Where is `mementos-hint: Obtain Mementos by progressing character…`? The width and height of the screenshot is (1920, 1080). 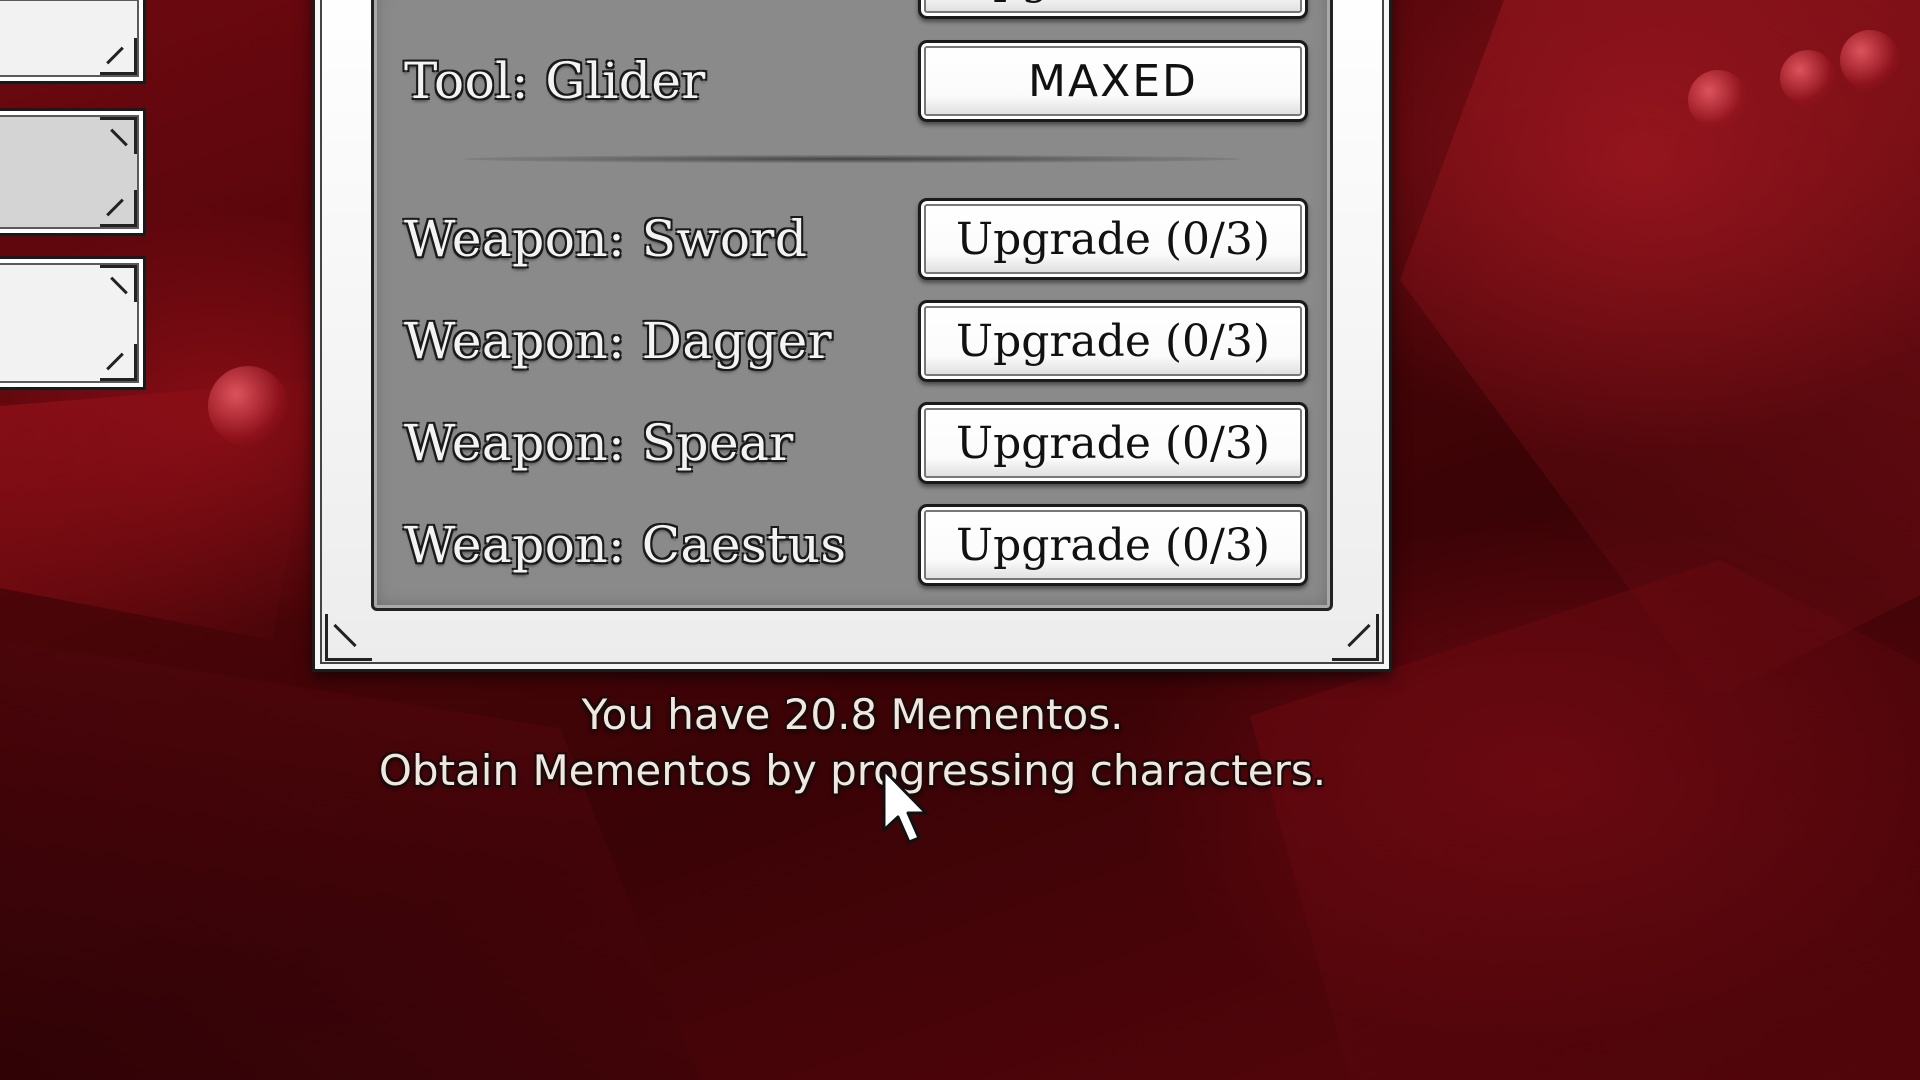
mementos-hint: Obtain Mementos by progressing character… is located at coordinates (852, 770).